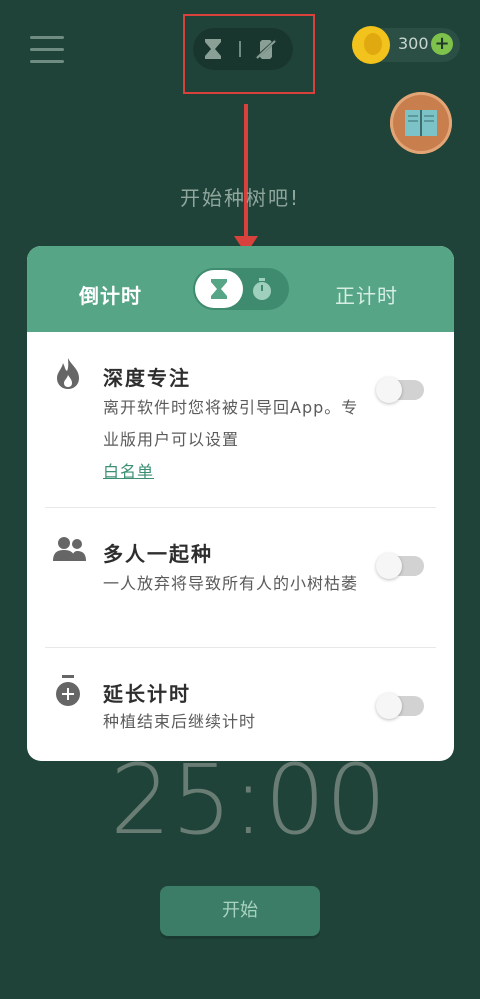 This screenshot has width=480, height=999. Describe the element at coordinates (442, 44) in the screenshot. I see `add-coins-button: +` at that location.